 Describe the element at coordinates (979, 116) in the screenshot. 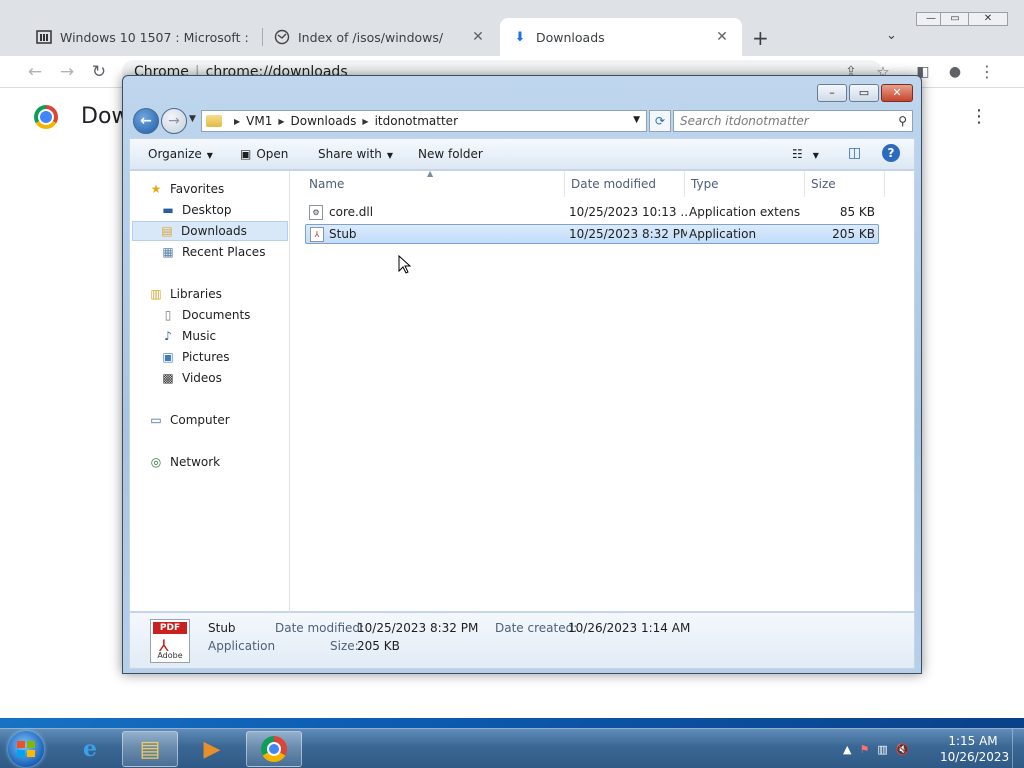

I see `more-options-icon: ⋮` at that location.